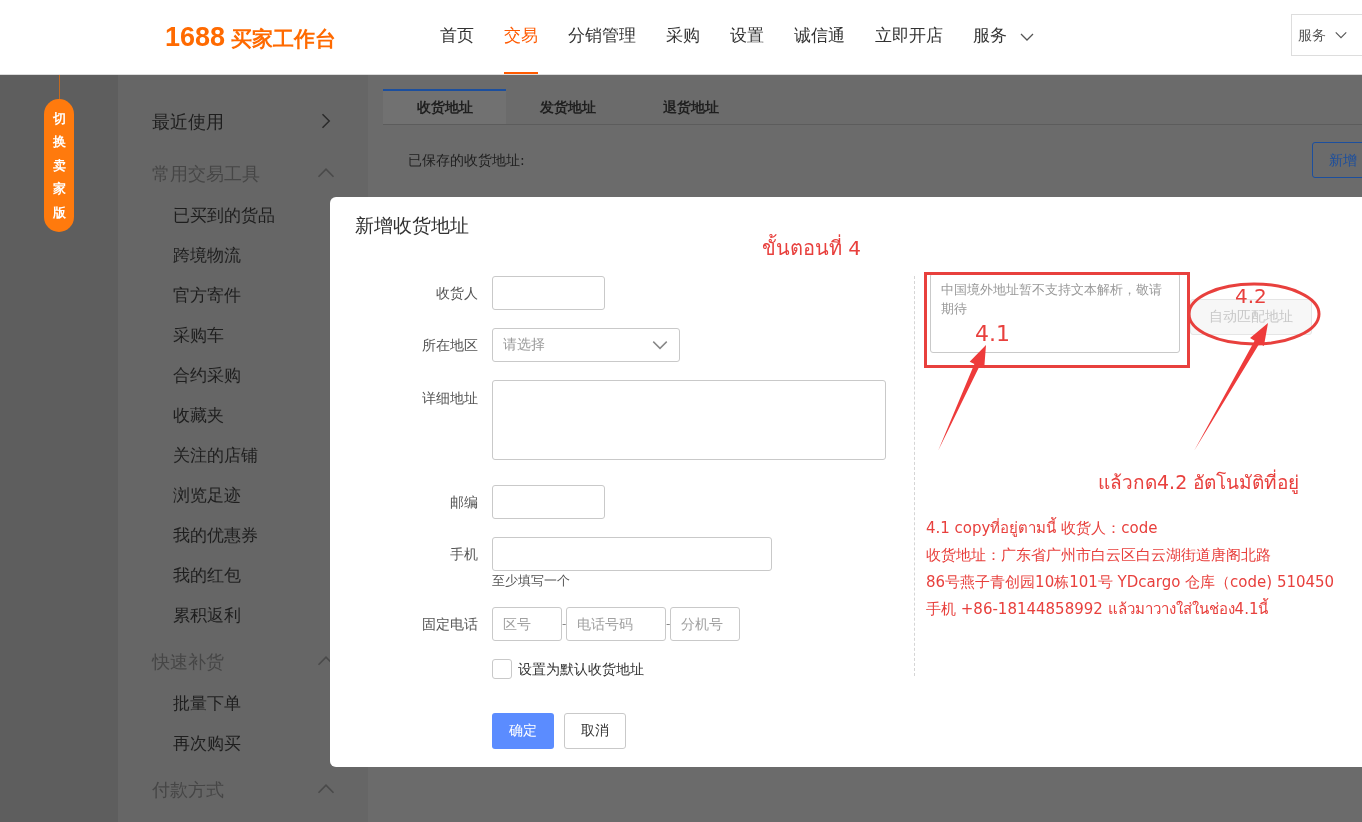  I want to click on tab: 发货地址, so click(567, 106).